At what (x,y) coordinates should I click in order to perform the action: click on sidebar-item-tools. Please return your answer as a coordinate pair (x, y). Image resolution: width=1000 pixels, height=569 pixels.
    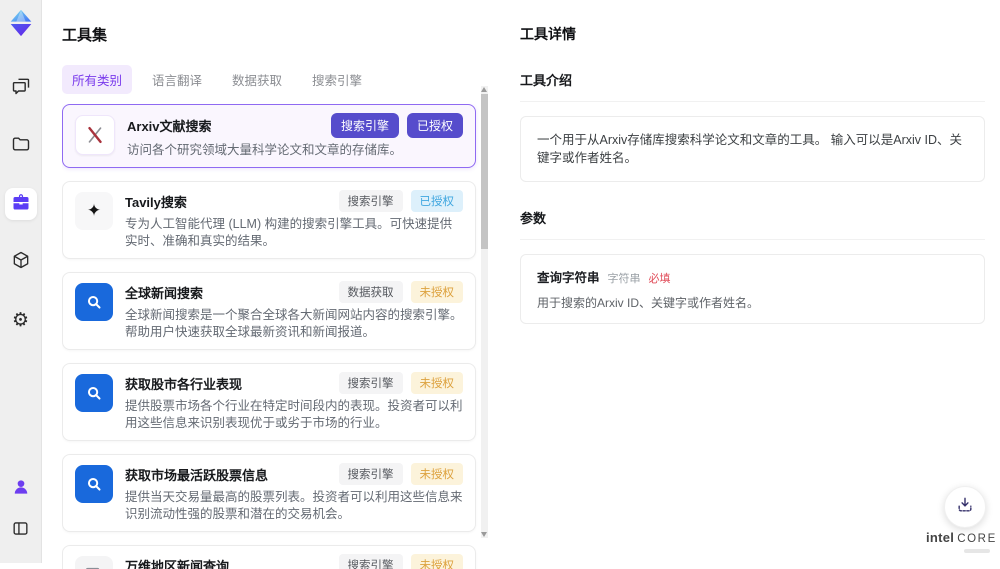
    Looking at the image, I should click on (21, 204).